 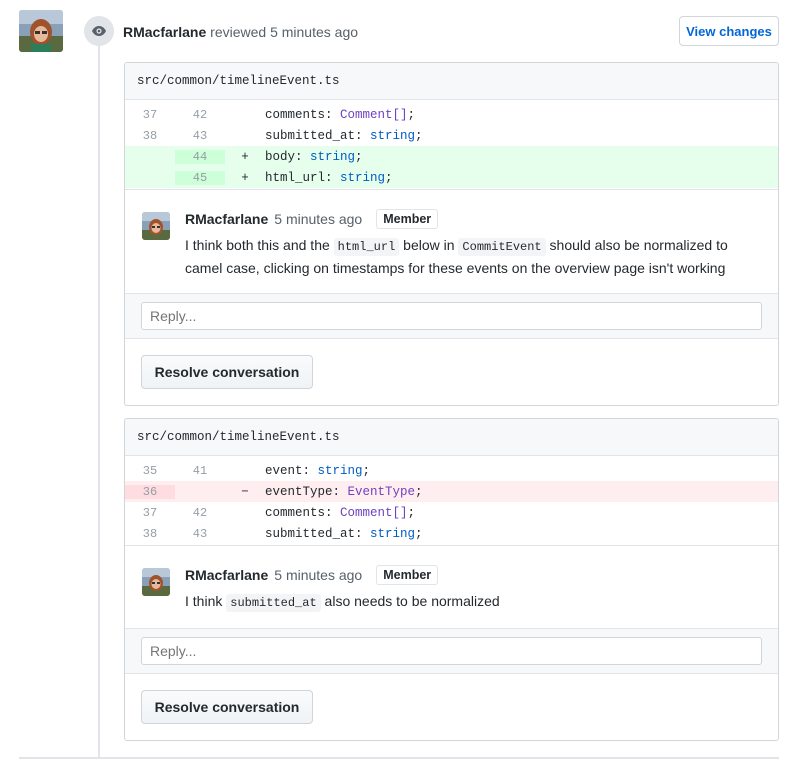 I want to click on code-text: eventType: EventType;, so click(x=344, y=491).